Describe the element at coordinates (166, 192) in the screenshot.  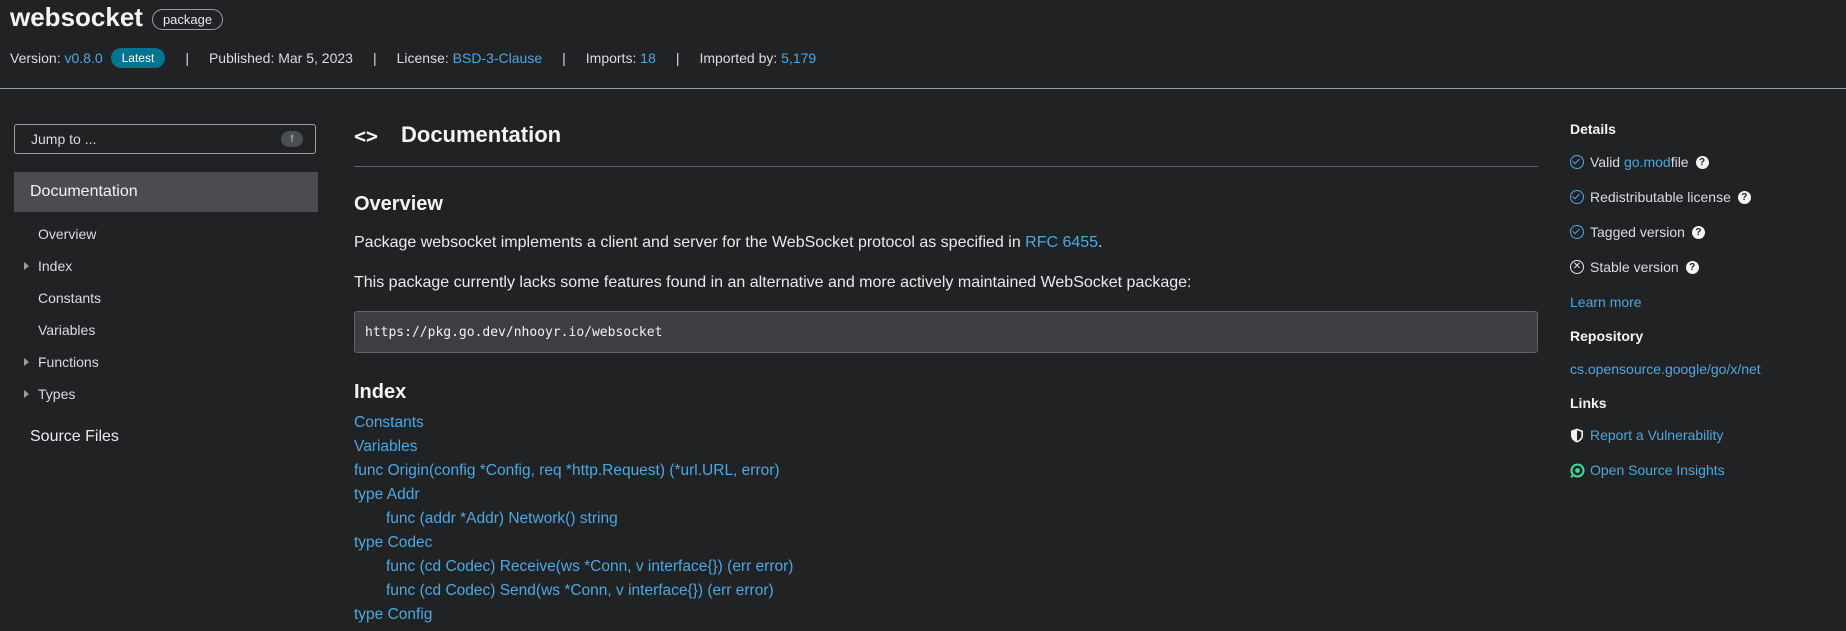
I see `sidebar-item-documentation: Documentation` at that location.